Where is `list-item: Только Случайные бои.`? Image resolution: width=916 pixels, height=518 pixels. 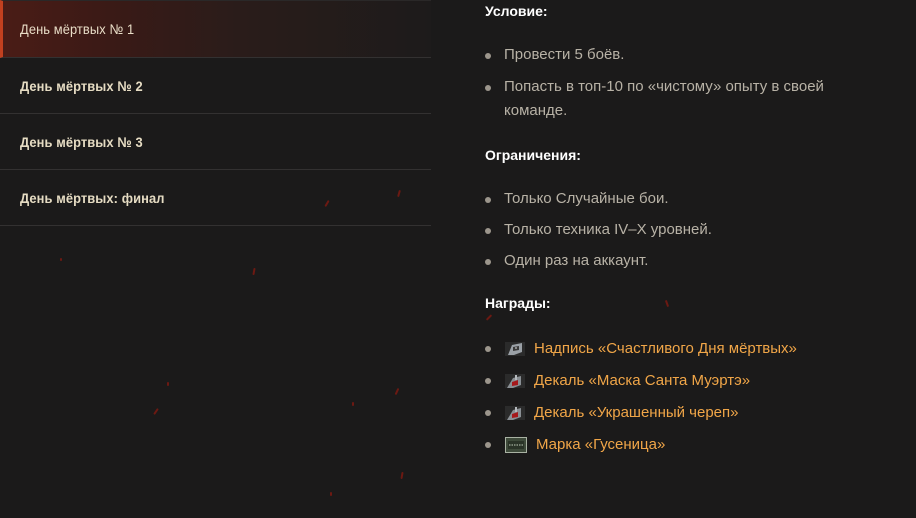 list-item: Только Случайные бои. is located at coordinates (685, 199).